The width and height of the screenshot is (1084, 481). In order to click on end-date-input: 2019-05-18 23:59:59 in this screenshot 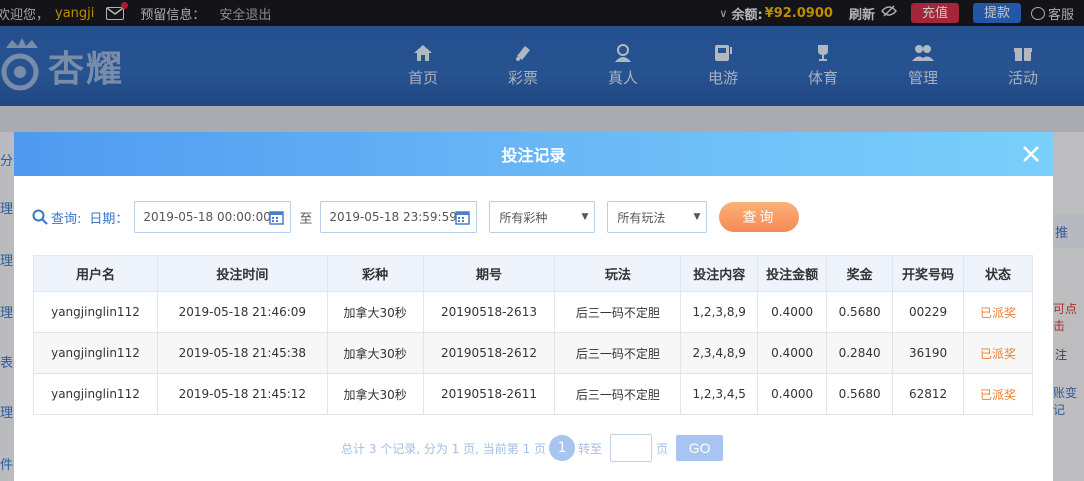, I will do `click(399, 217)`.